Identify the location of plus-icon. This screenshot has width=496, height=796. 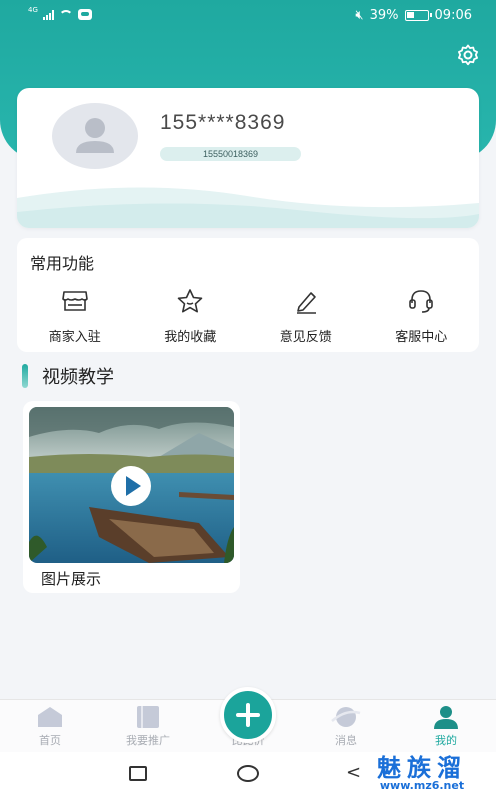
(248, 715).